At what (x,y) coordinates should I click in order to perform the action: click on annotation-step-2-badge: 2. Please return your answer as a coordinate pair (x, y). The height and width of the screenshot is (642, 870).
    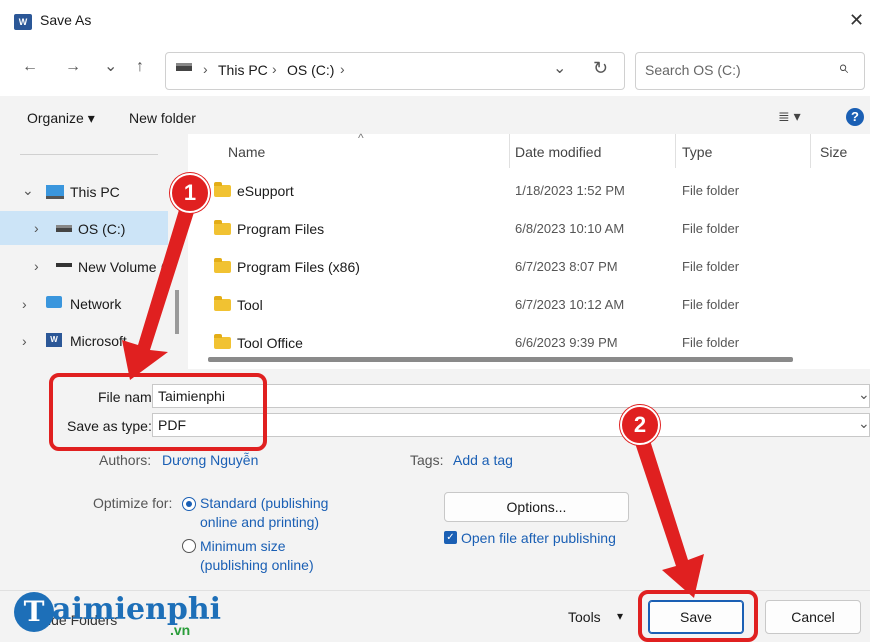
    Looking at the image, I should click on (640, 425).